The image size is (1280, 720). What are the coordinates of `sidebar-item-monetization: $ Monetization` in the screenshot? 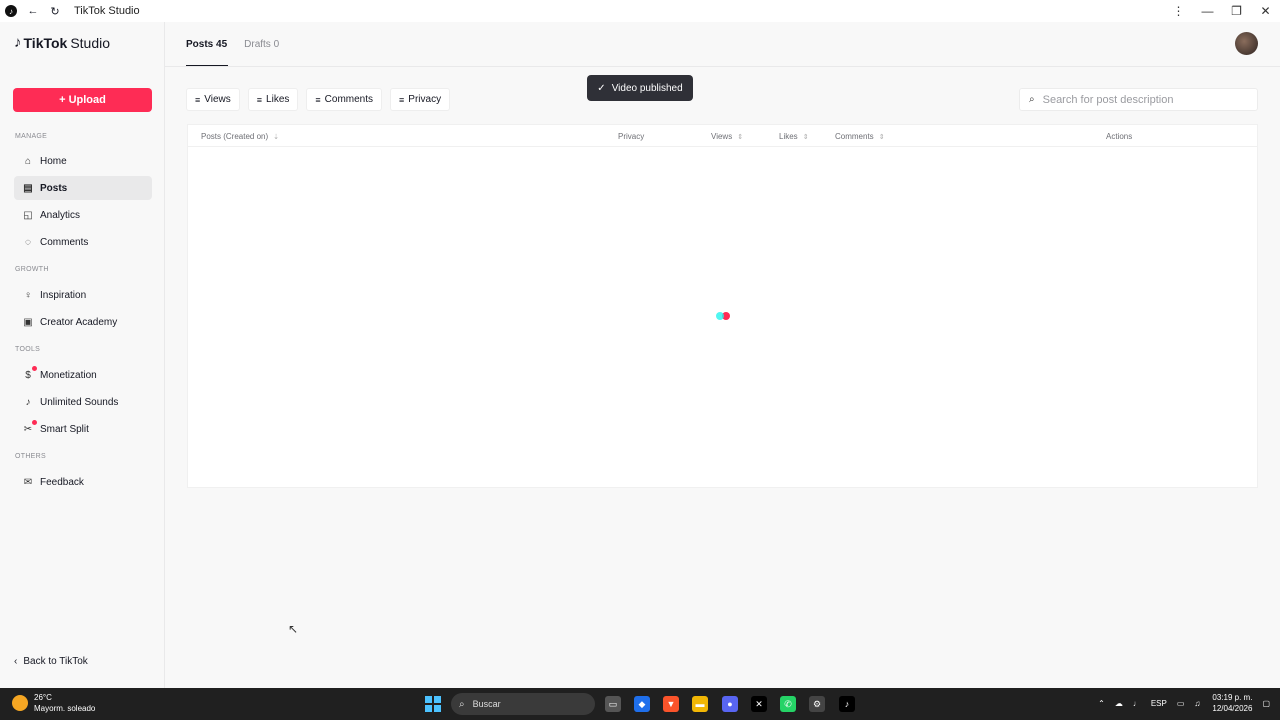 It's located at (83, 375).